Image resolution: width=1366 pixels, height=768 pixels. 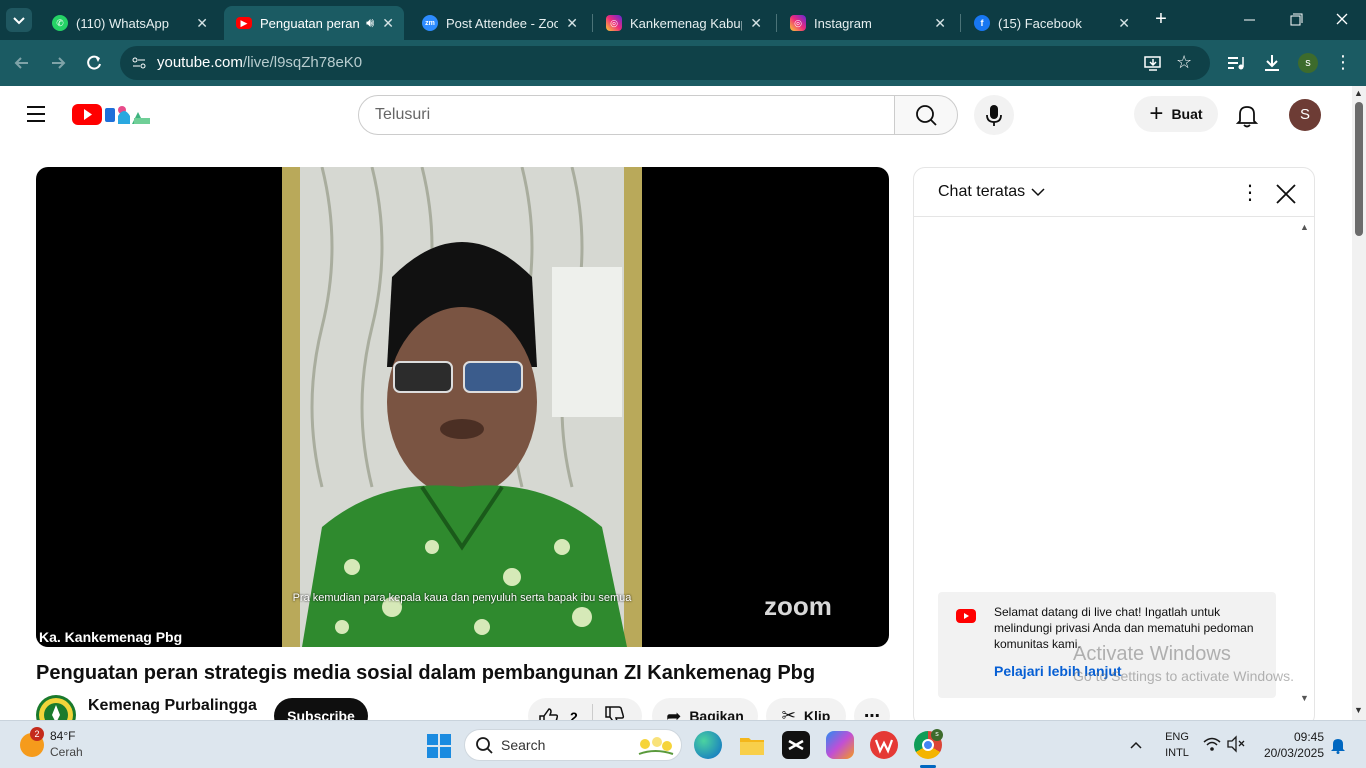 I want to click on tab-label: Kankemenag Kabupa, so click(x=686, y=23).